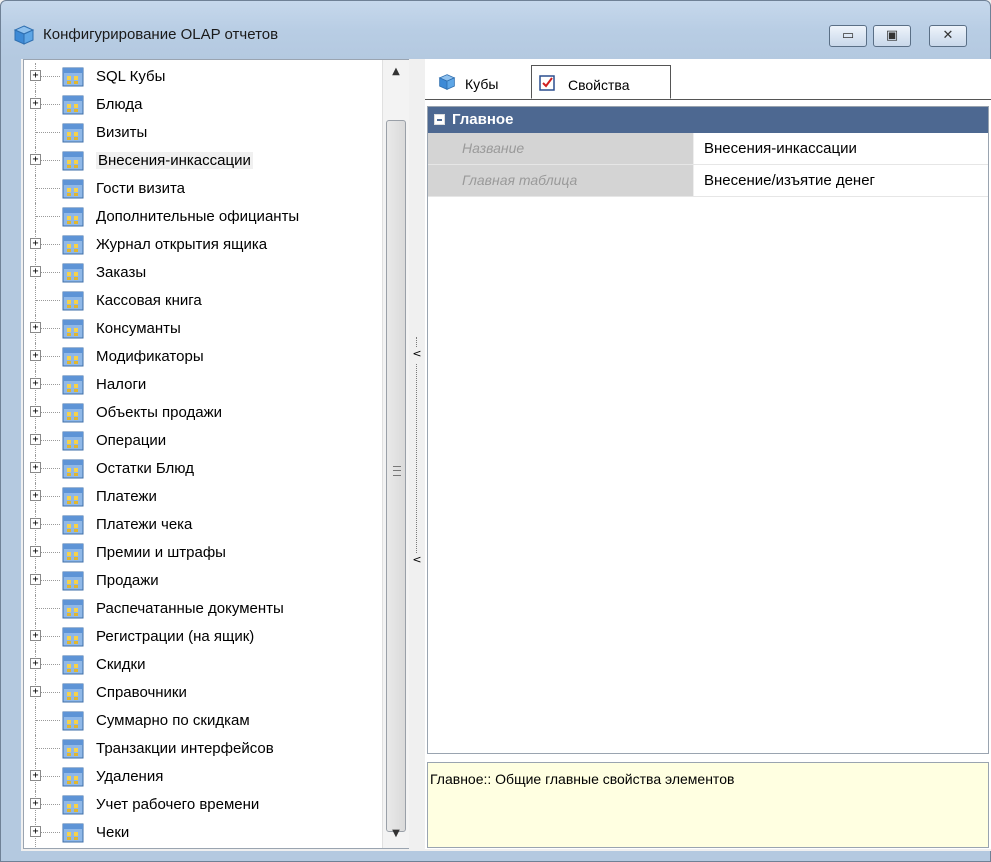 This screenshot has height=862, width=991. What do you see at coordinates (204, 105) in the screenshot?
I see `tree-item: + Блюда` at bounding box center [204, 105].